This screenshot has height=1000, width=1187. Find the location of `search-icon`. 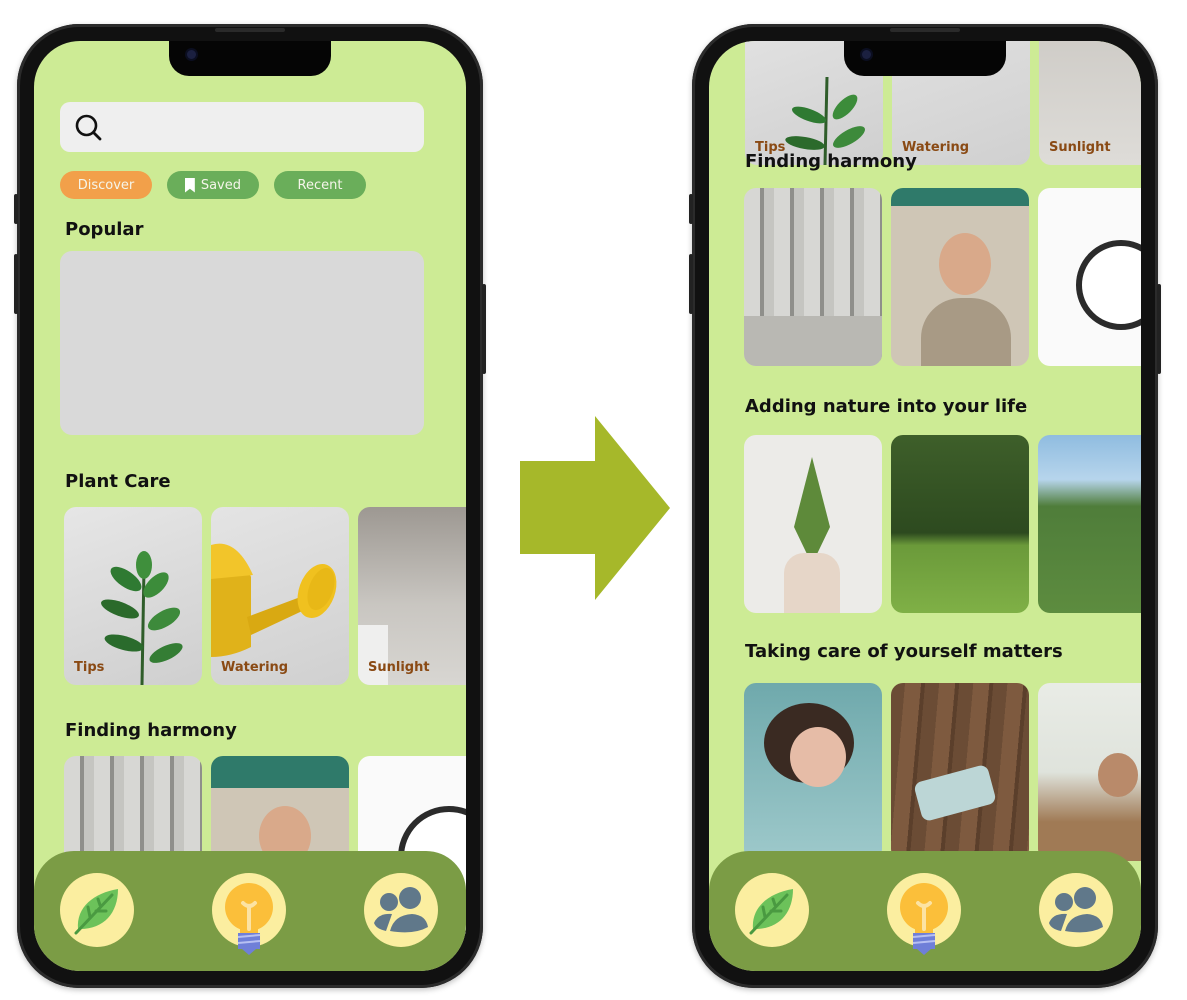

search-icon is located at coordinates (88, 127).